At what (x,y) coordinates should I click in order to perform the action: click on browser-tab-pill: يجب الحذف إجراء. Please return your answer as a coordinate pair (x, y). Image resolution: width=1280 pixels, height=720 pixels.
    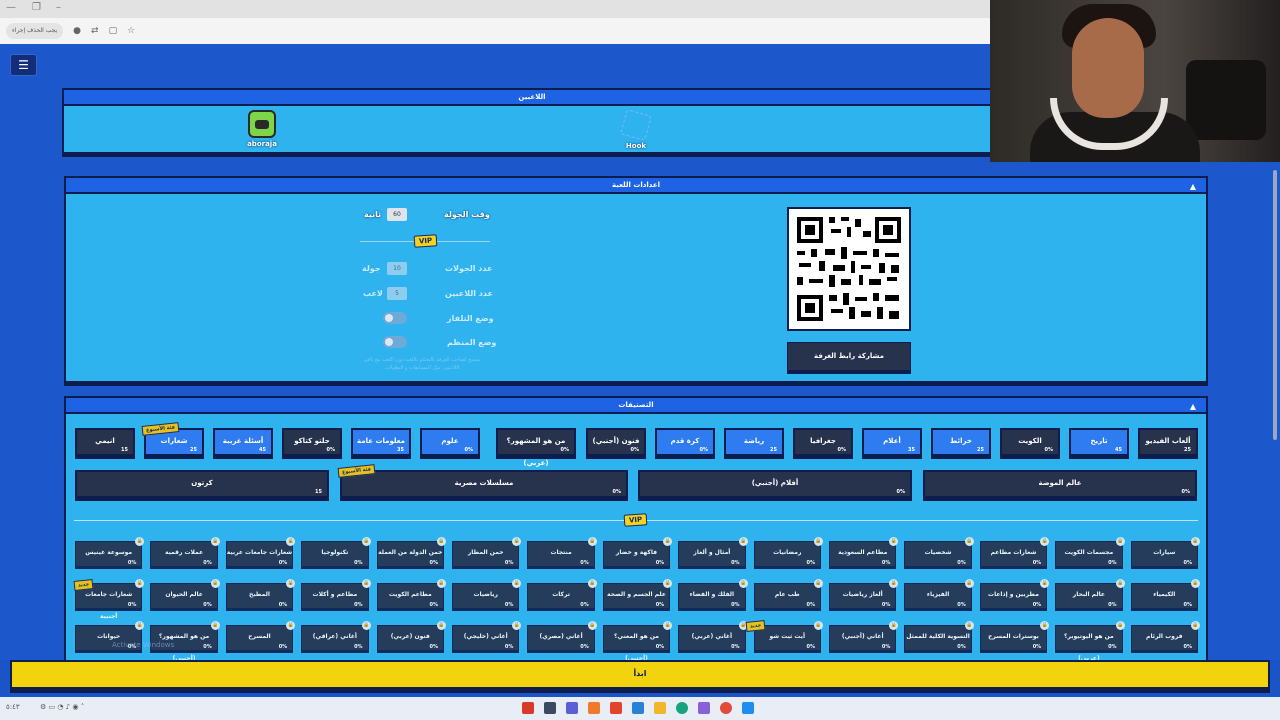
    Looking at the image, I should click on (35, 31).